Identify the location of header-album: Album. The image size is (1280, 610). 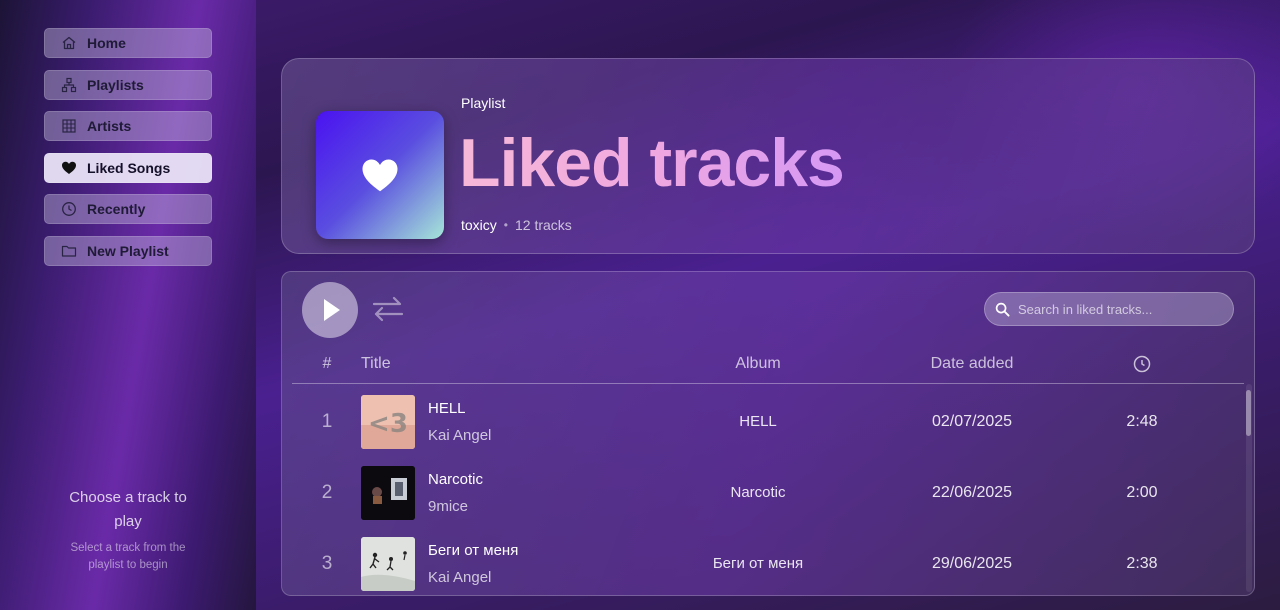
(758, 364).